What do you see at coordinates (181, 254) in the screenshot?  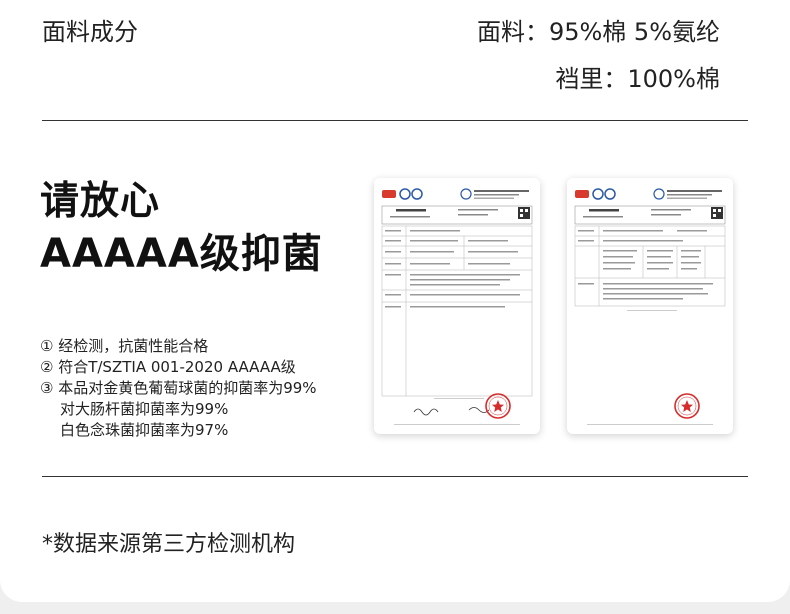 I see `headline-line2: AAAAA级抑菌` at bounding box center [181, 254].